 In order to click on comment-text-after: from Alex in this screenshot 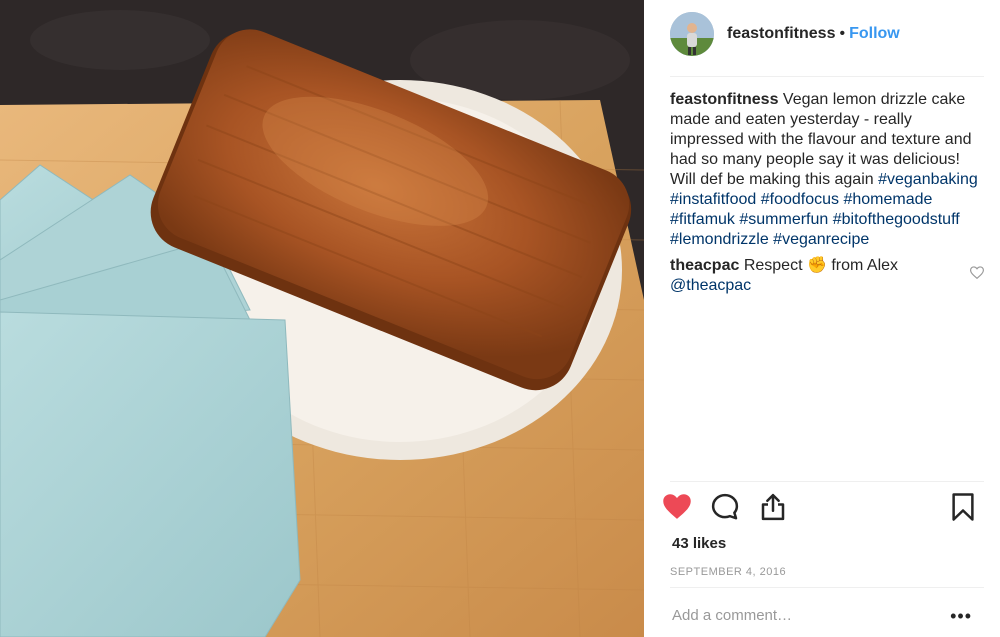, I will do `click(865, 265)`.